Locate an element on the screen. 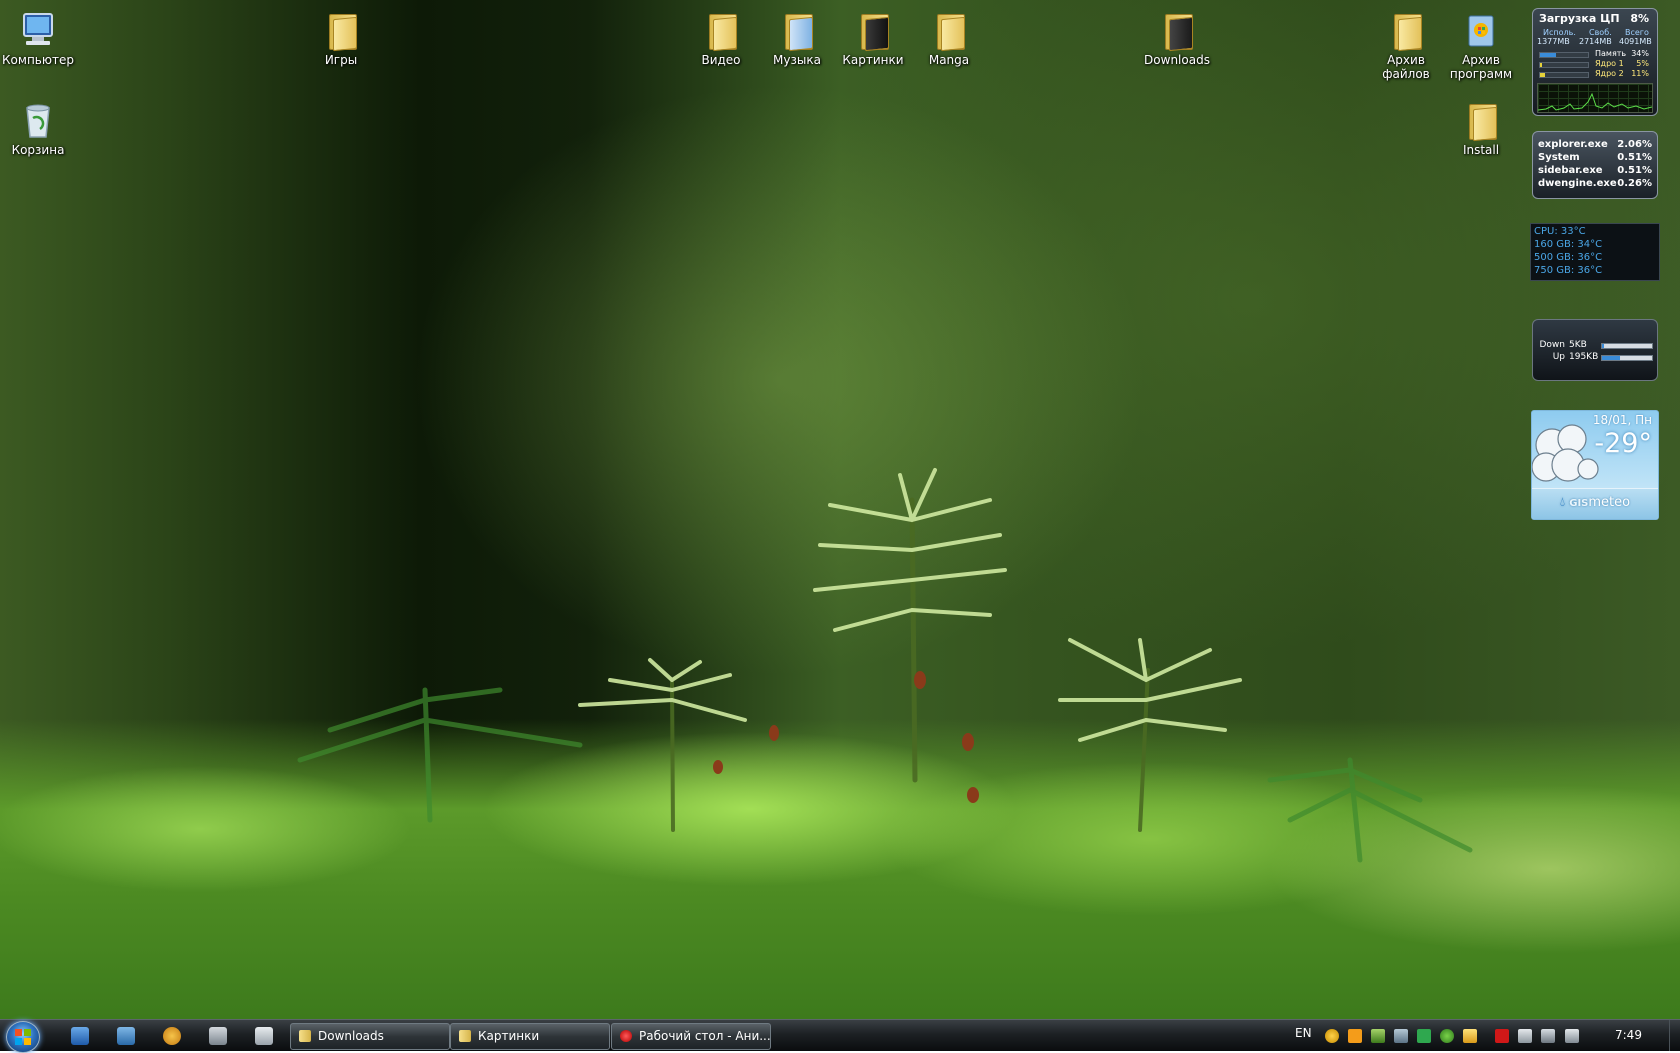  tray-ati-icon is located at coordinates (1502, 1036).